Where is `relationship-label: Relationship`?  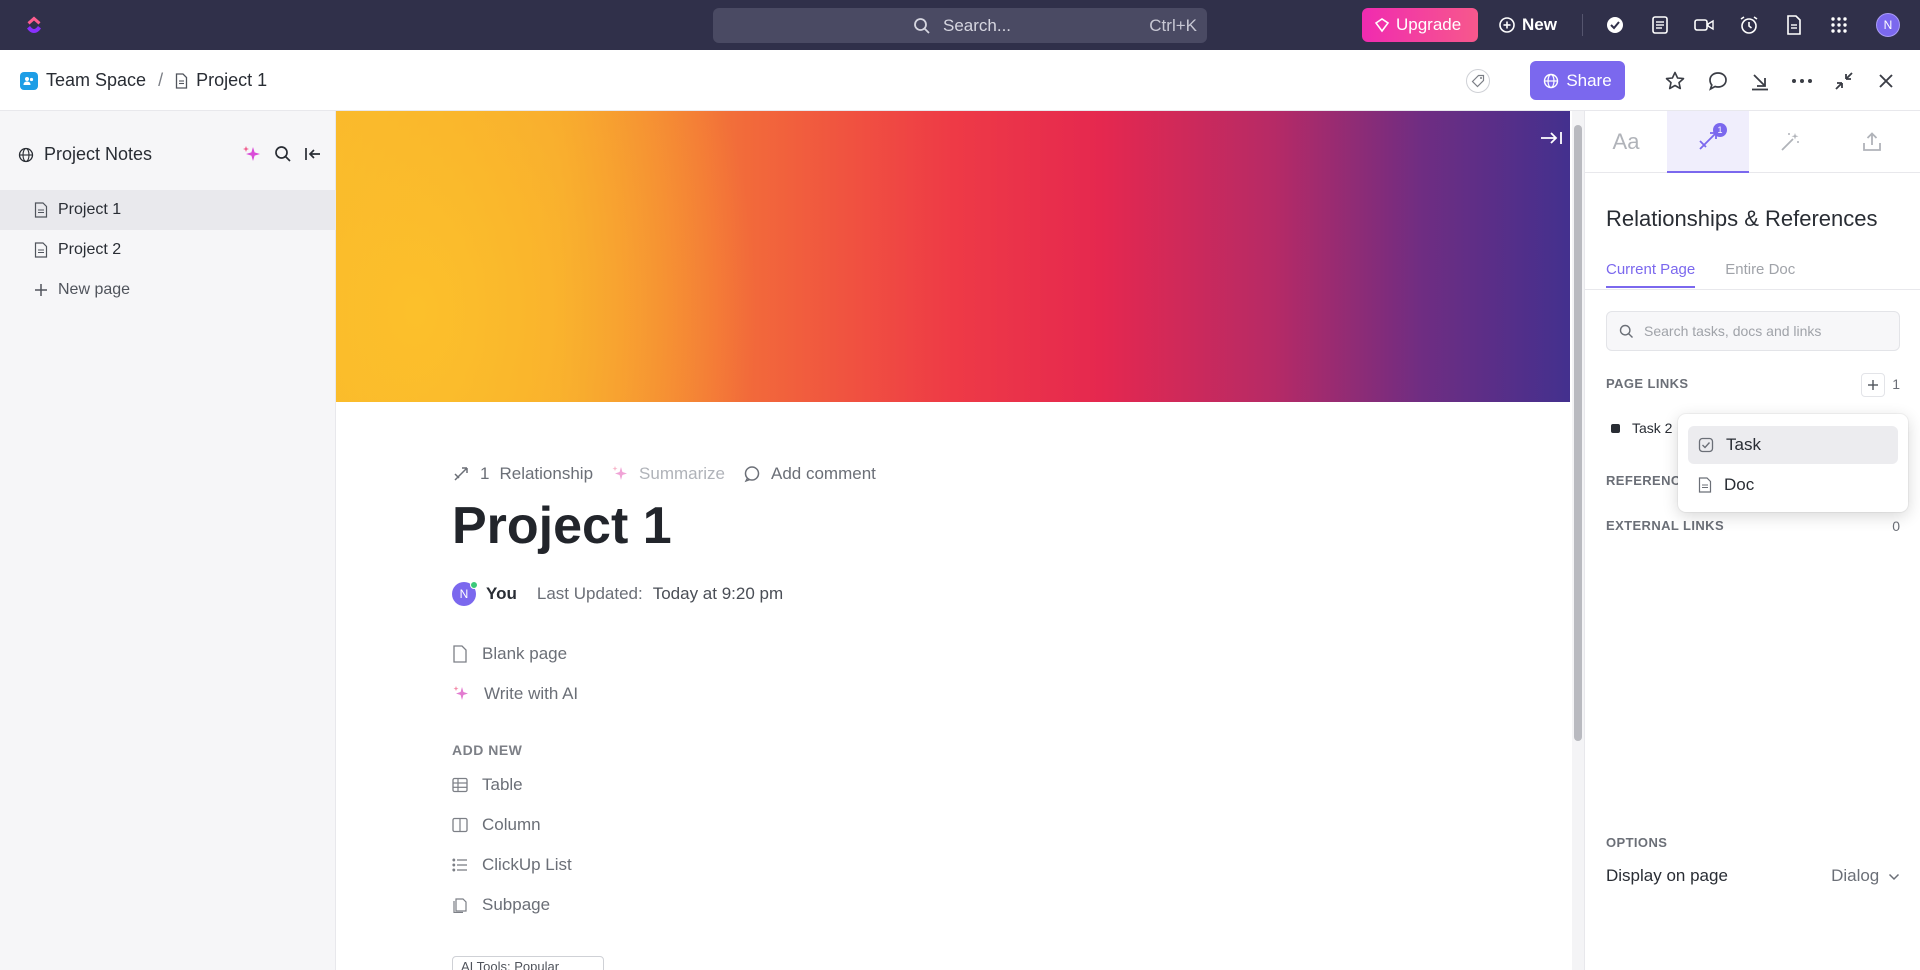
relationship-label: Relationship is located at coordinates (546, 474).